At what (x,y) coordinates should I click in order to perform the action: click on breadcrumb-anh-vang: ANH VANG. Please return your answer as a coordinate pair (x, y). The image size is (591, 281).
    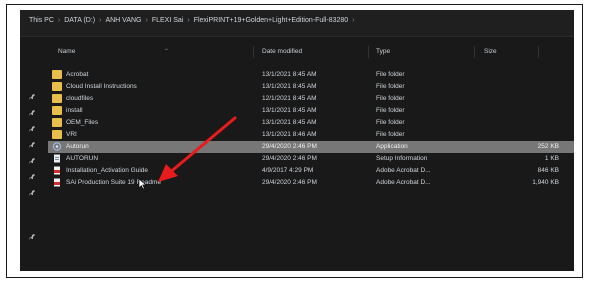
    Looking at the image, I should click on (123, 20).